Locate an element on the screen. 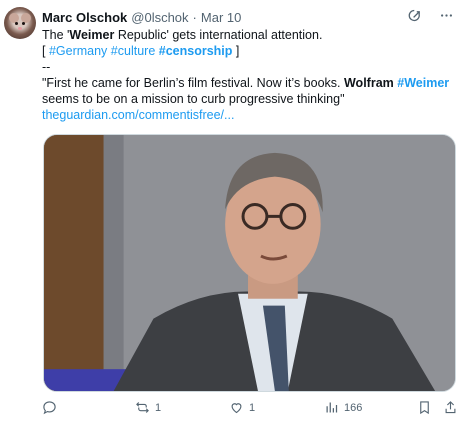 The image size is (462, 422). text-line-2: [ #Germany #culture #censorship ] is located at coordinates (248, 51).